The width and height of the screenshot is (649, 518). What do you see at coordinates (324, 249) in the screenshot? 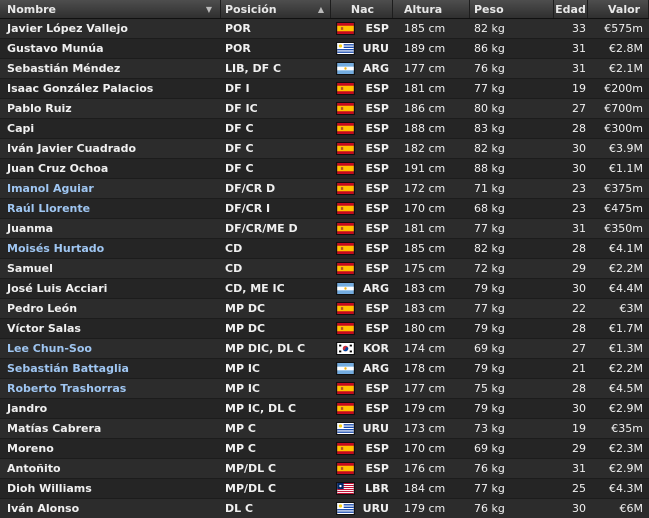
I see `table-row: Moisés Hurtado CD ESP 185 cm 82 kg 28 €4.1M` at bounding box center [324, 249].